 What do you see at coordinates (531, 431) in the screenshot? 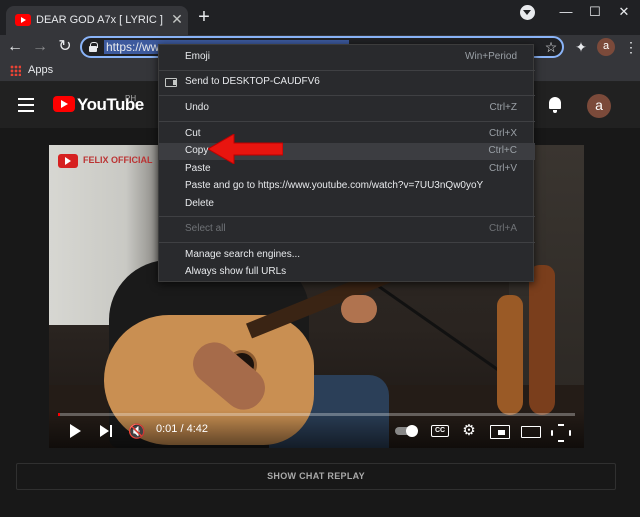
I see `theater-mode-icon` at bounding box center [531, 431].